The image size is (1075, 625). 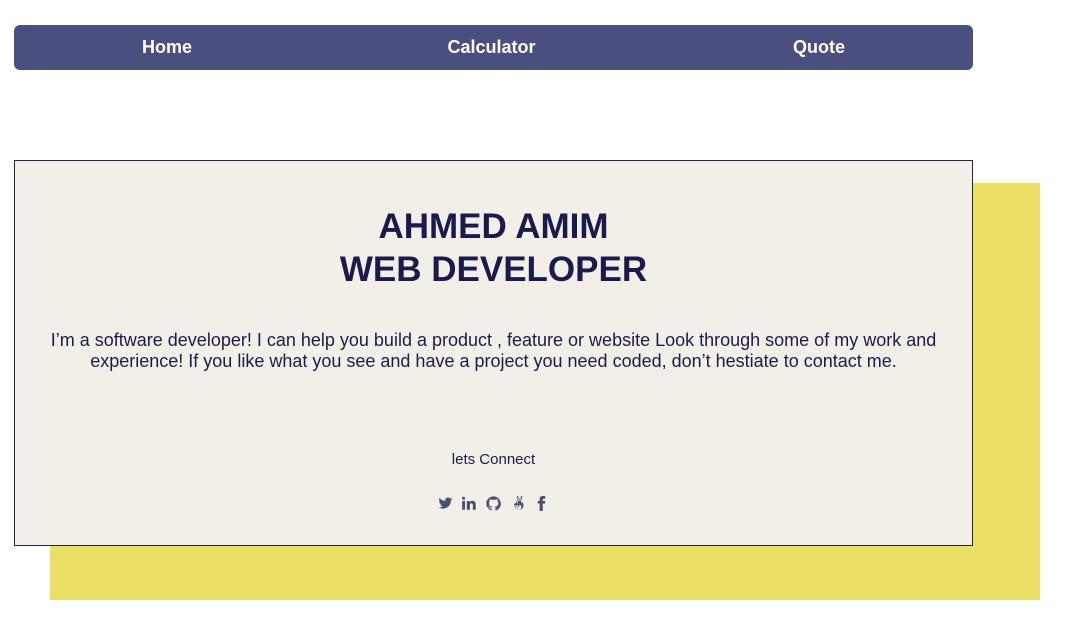 I want to click on social-links, so click(x=493, y=503).